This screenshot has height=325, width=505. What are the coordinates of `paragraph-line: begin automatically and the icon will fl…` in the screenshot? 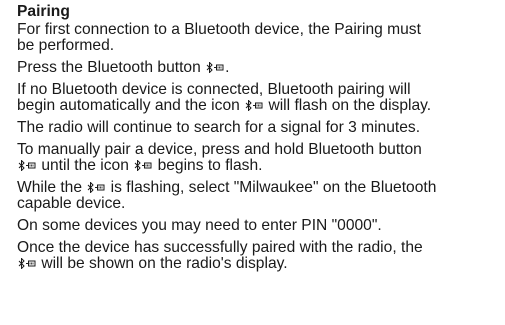 It's located at (261, 106).